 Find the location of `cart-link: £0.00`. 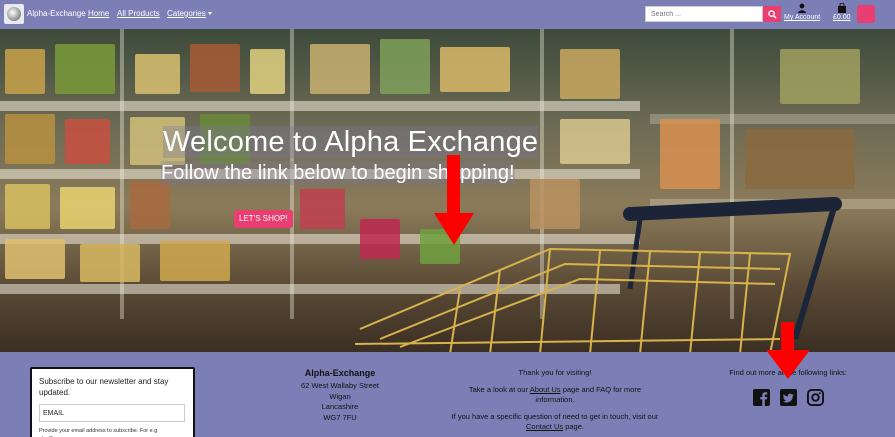

cart-link: £0.00 is located at coordinates (842, 12).